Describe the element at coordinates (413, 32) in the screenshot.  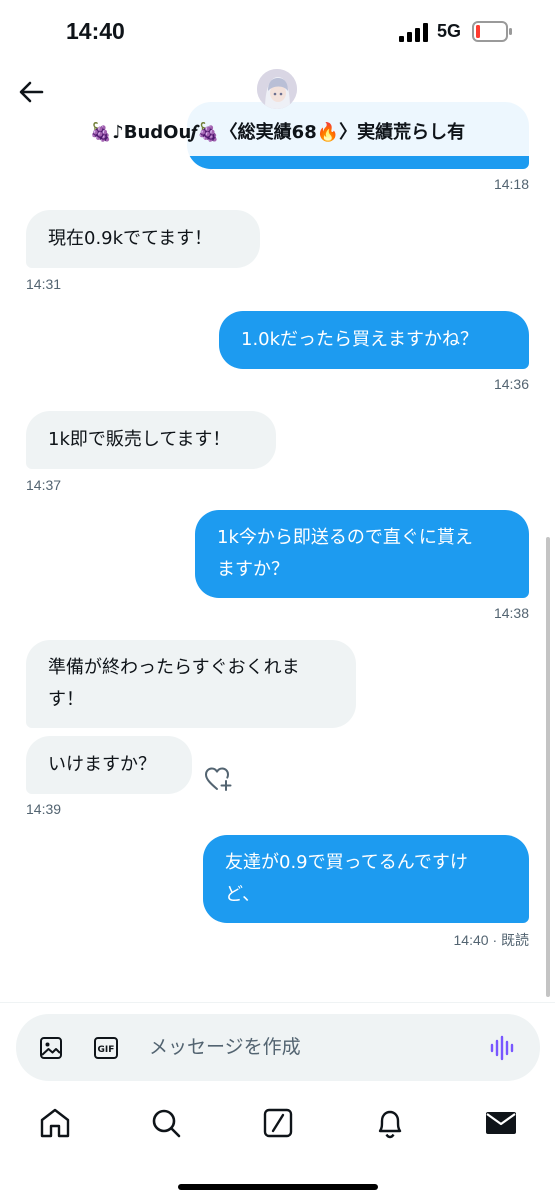
I see `signal-icon` at that location.